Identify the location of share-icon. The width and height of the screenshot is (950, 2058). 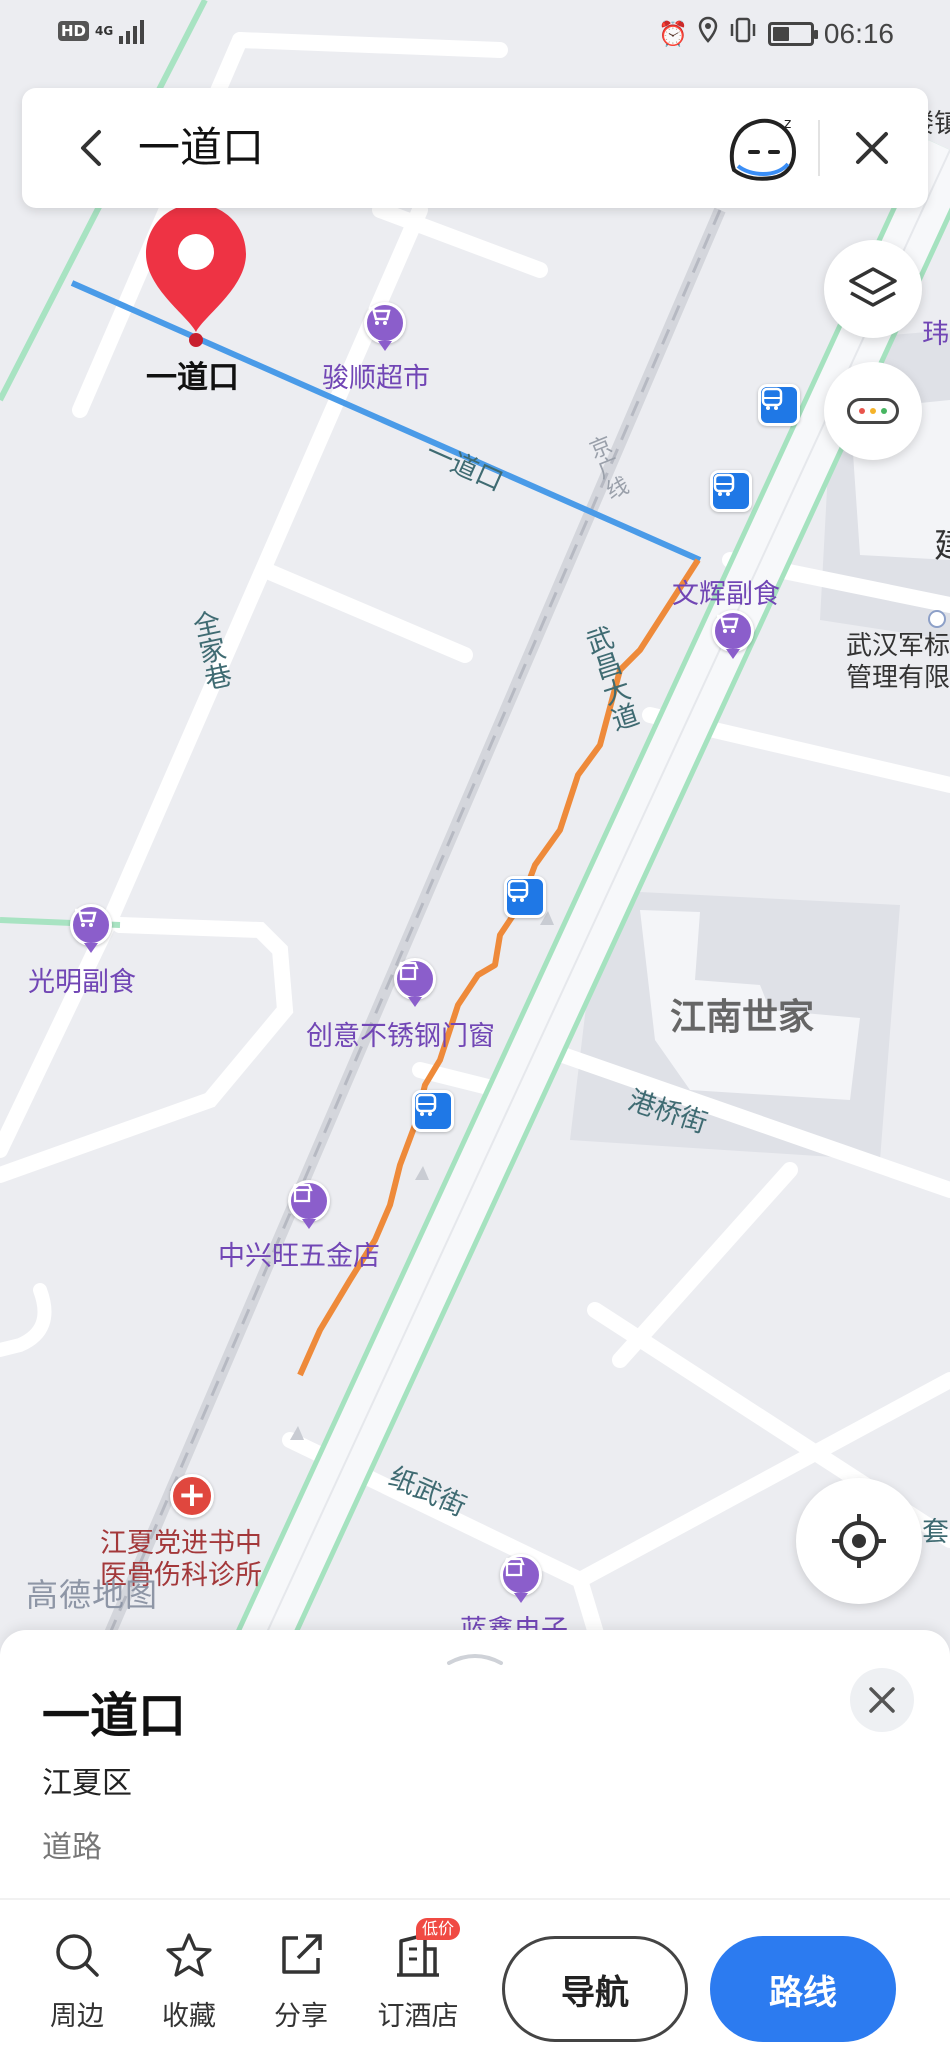
(302, 1954).